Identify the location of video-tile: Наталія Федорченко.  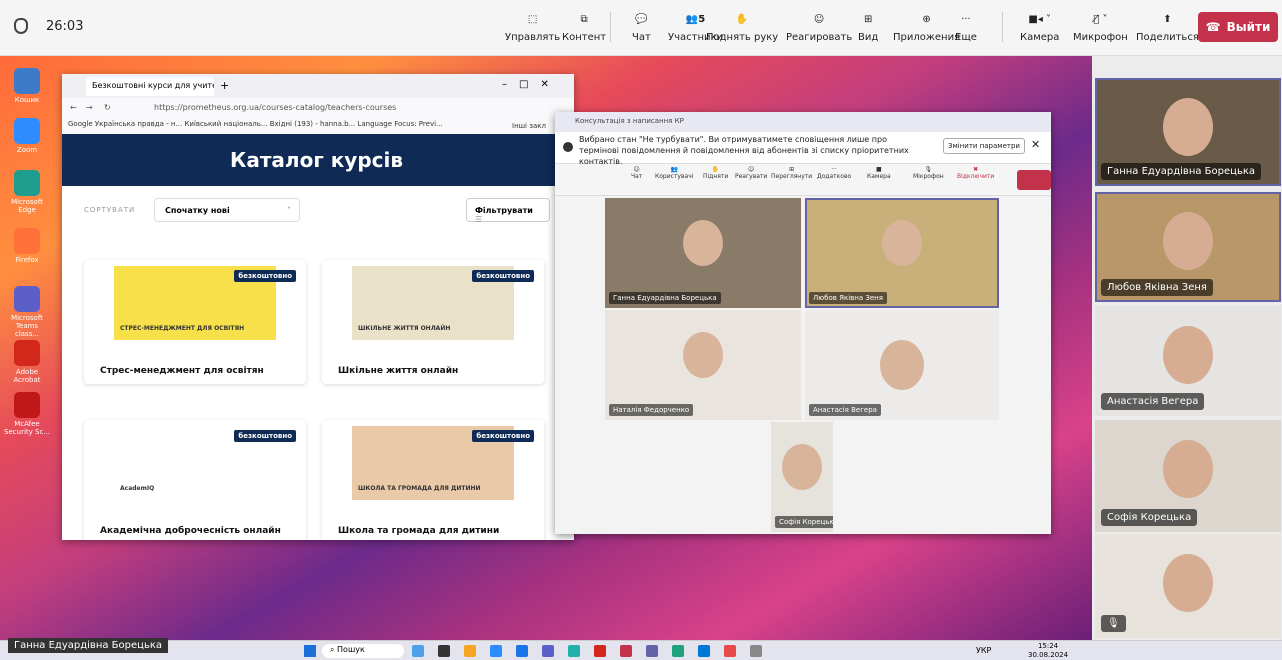
(703, 365).